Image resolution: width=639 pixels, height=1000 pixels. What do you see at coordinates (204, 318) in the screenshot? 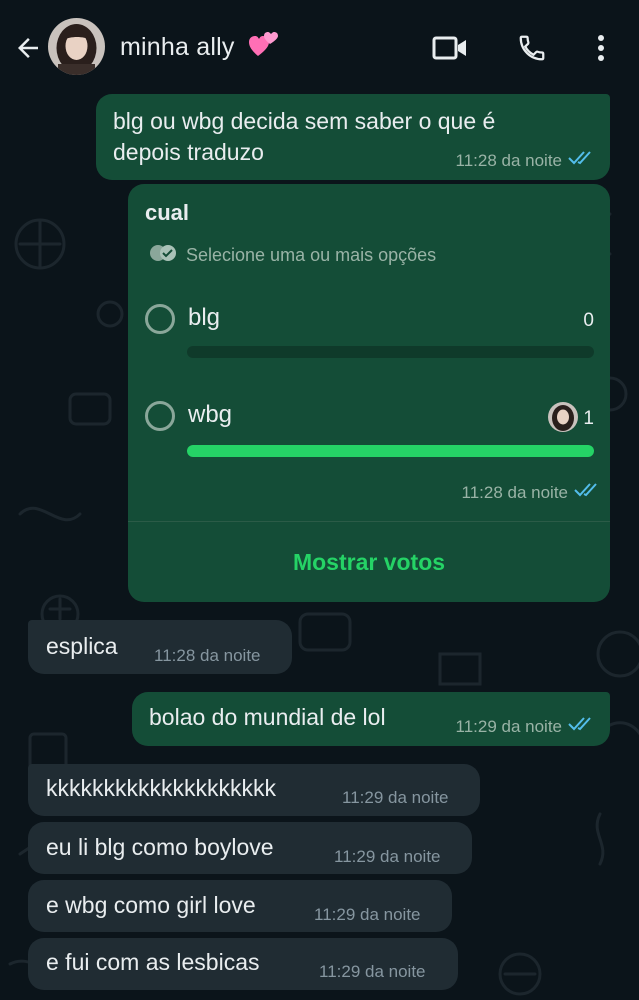
I see `poll-option-blg-label: blg` at bounding box center [204, 318].